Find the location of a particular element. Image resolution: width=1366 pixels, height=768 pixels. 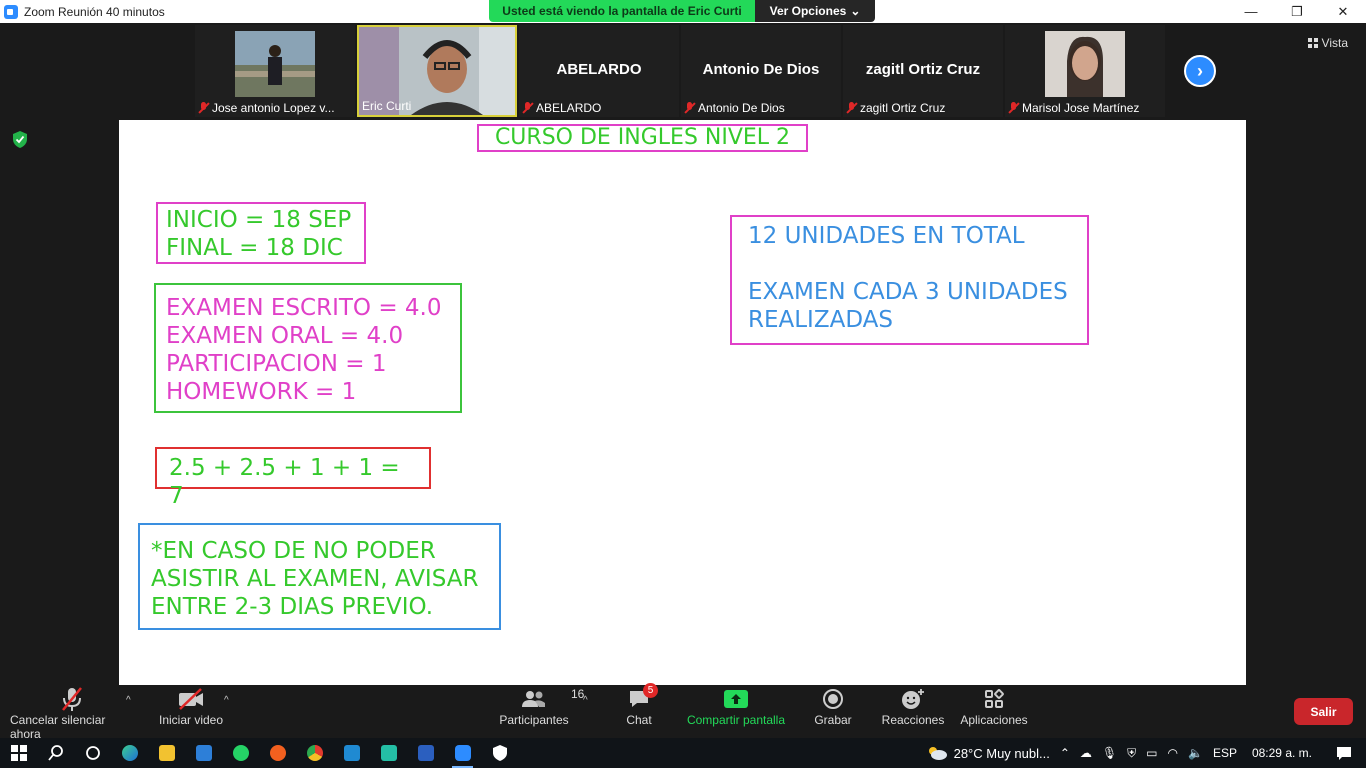

start-video-button: Iniciar video is located at coordinates (191, 706).